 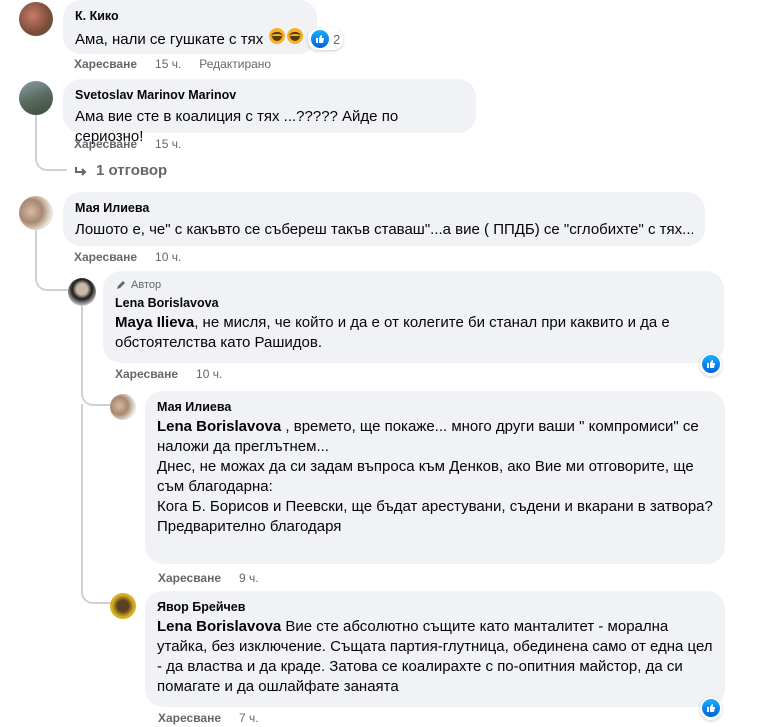 I want to click on reply-author: Мая Илиева, so click(x=435, y=407).